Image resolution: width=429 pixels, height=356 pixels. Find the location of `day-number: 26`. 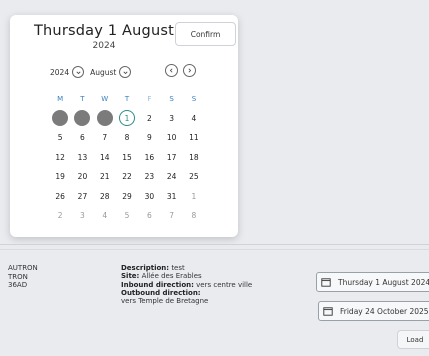

day-number: 26 is located at coordinates (60, 196).